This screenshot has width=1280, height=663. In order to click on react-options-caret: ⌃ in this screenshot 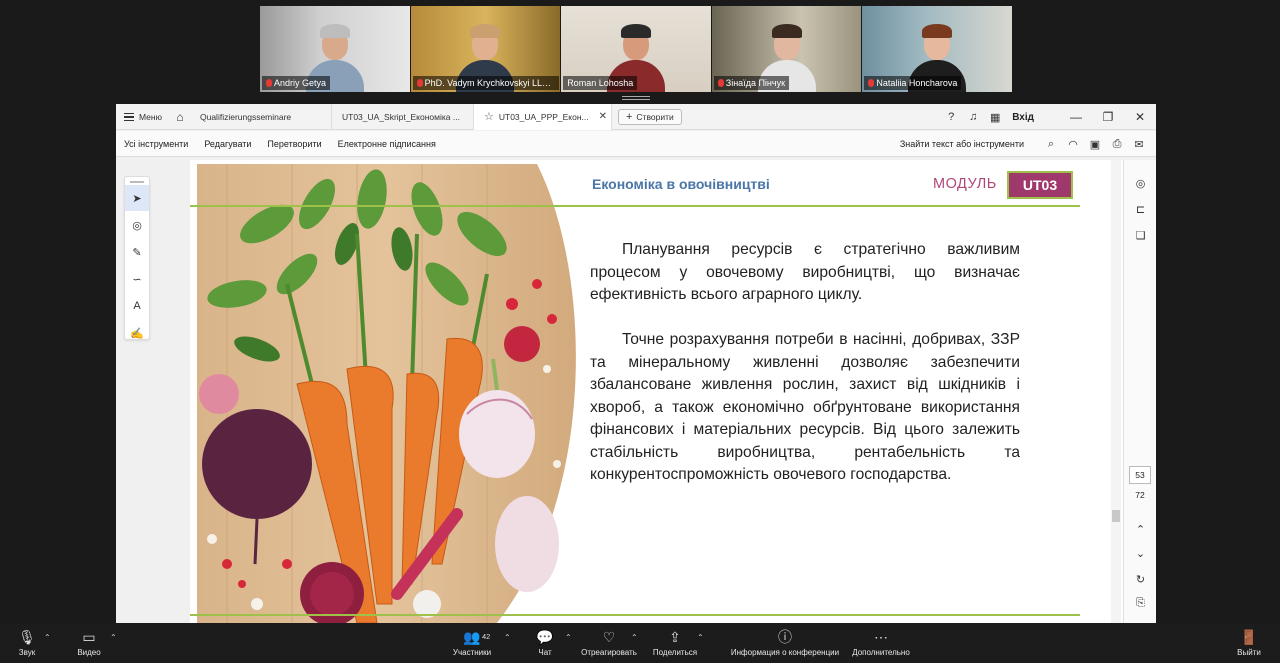, I will do `click(634, 637)`.